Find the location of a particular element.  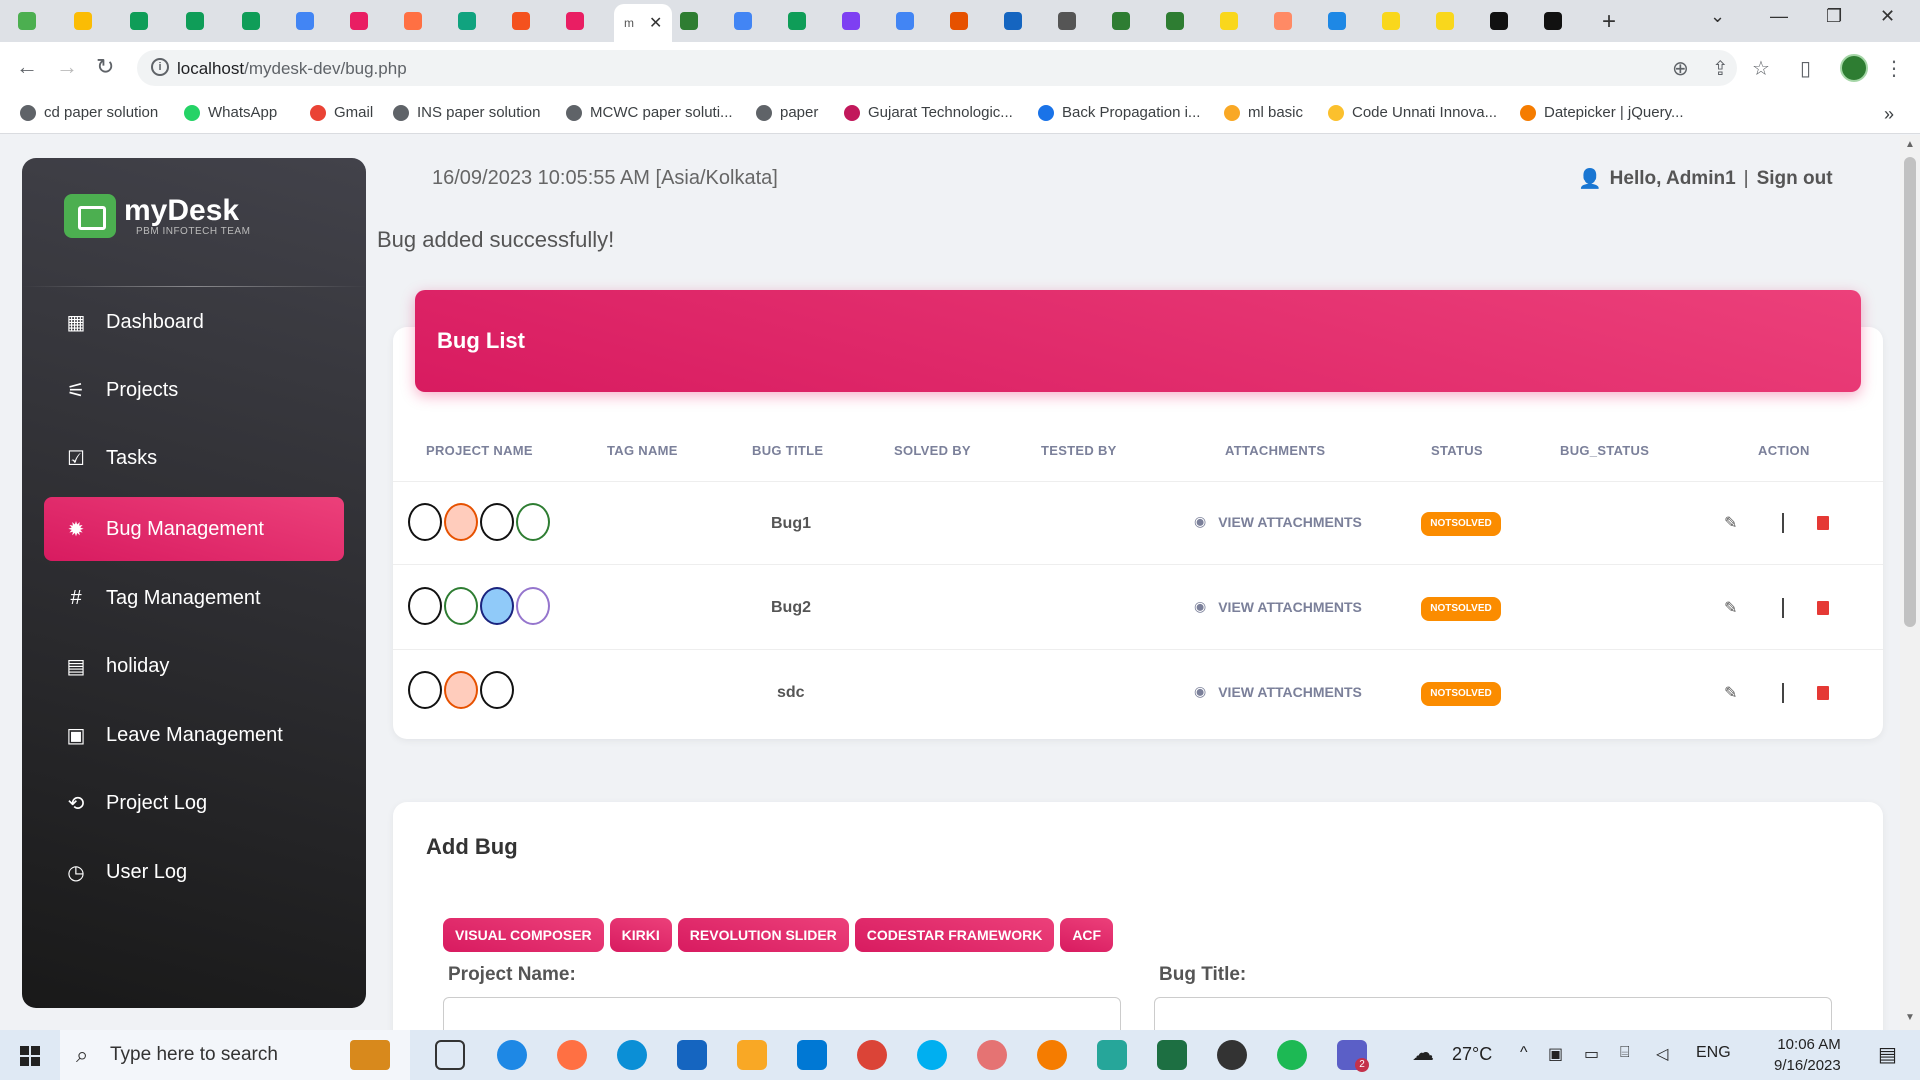

tag-chip: CODESTAR FRAMEWORK is located at coordinates (954, 935).